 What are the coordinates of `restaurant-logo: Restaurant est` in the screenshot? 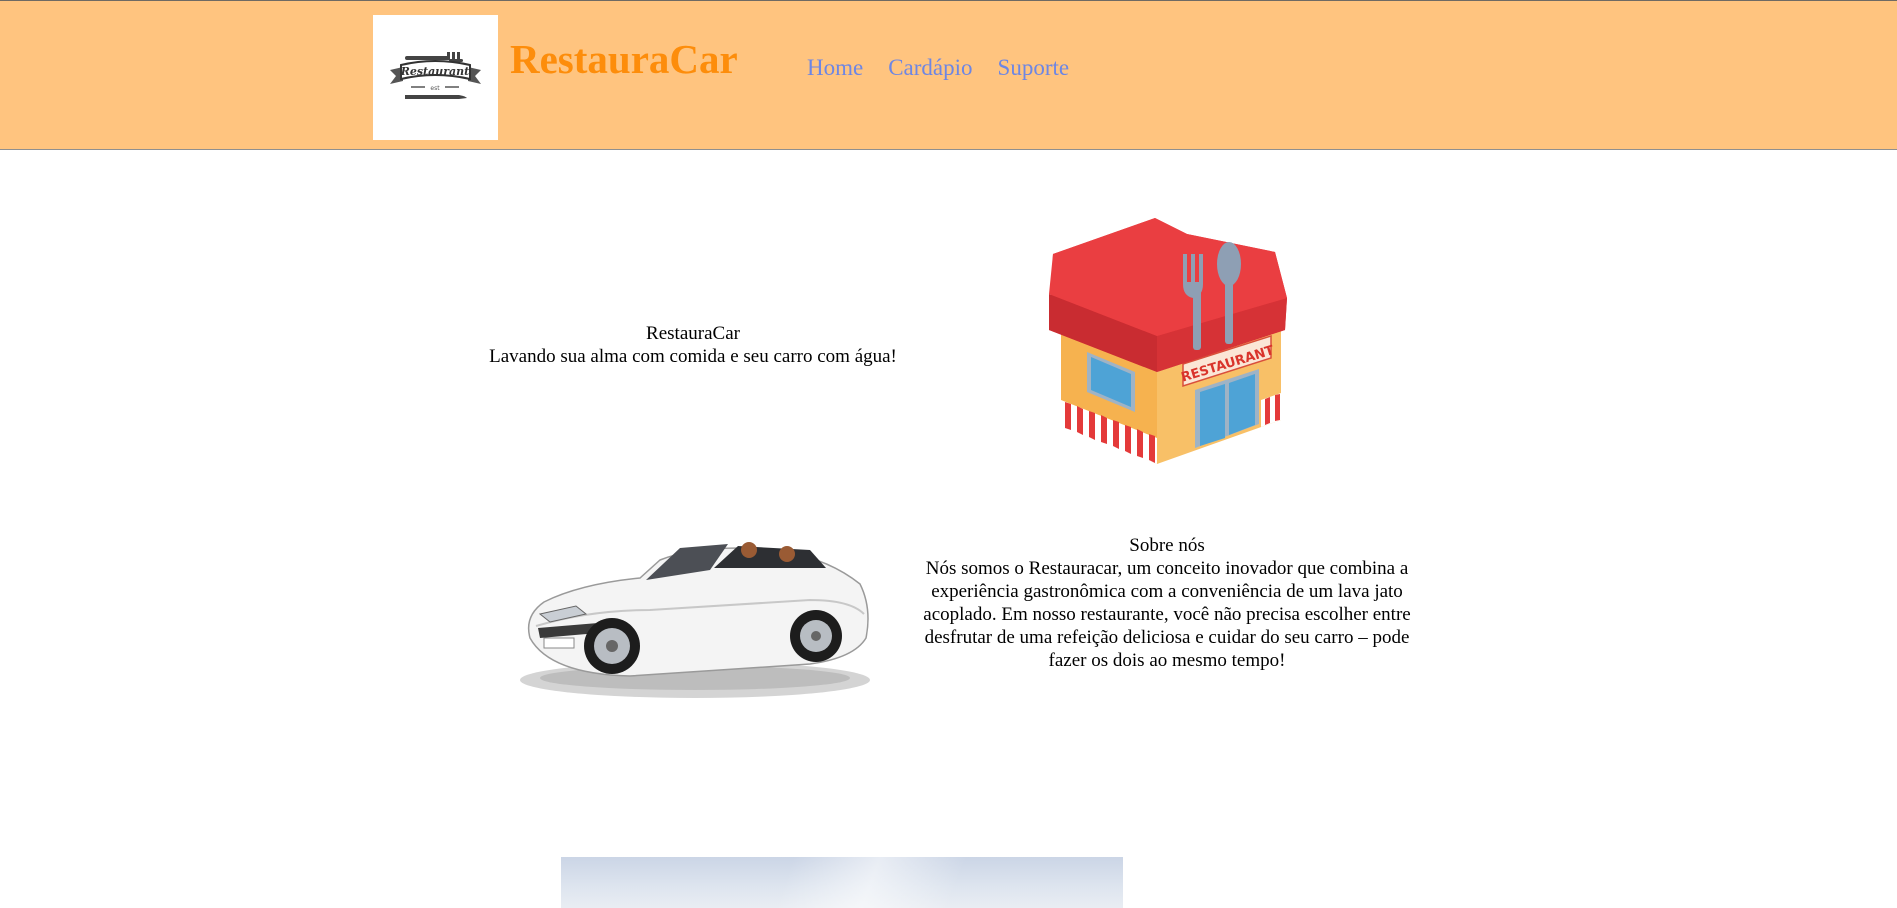 It's located at (435, 77).